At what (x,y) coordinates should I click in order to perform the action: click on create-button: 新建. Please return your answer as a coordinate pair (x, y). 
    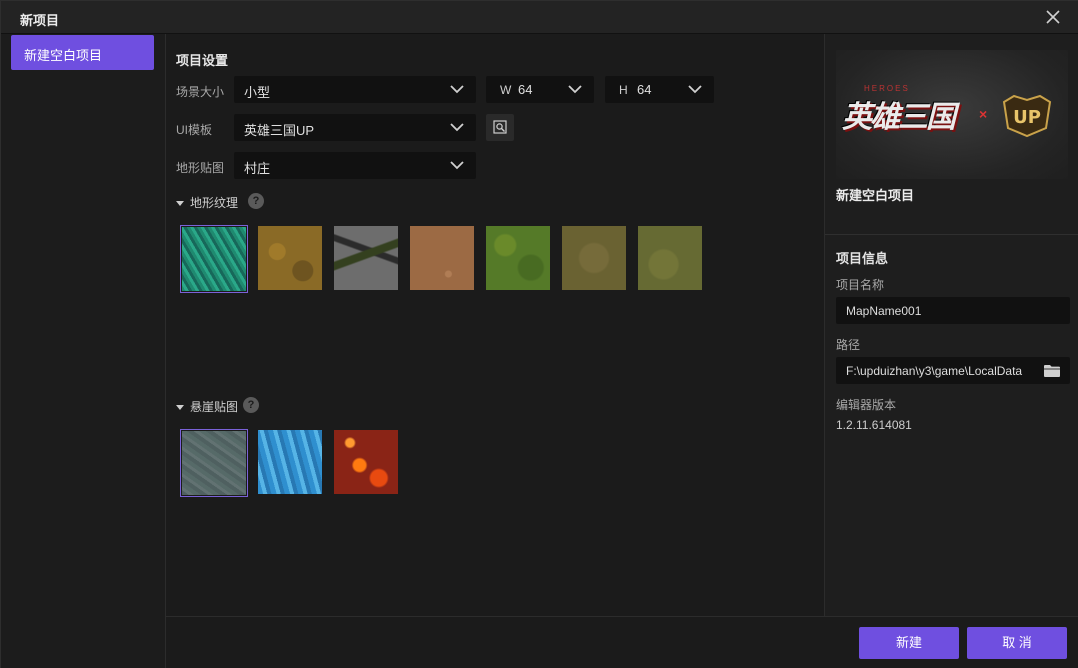
    Looking at the image, I should click on (909, 643).